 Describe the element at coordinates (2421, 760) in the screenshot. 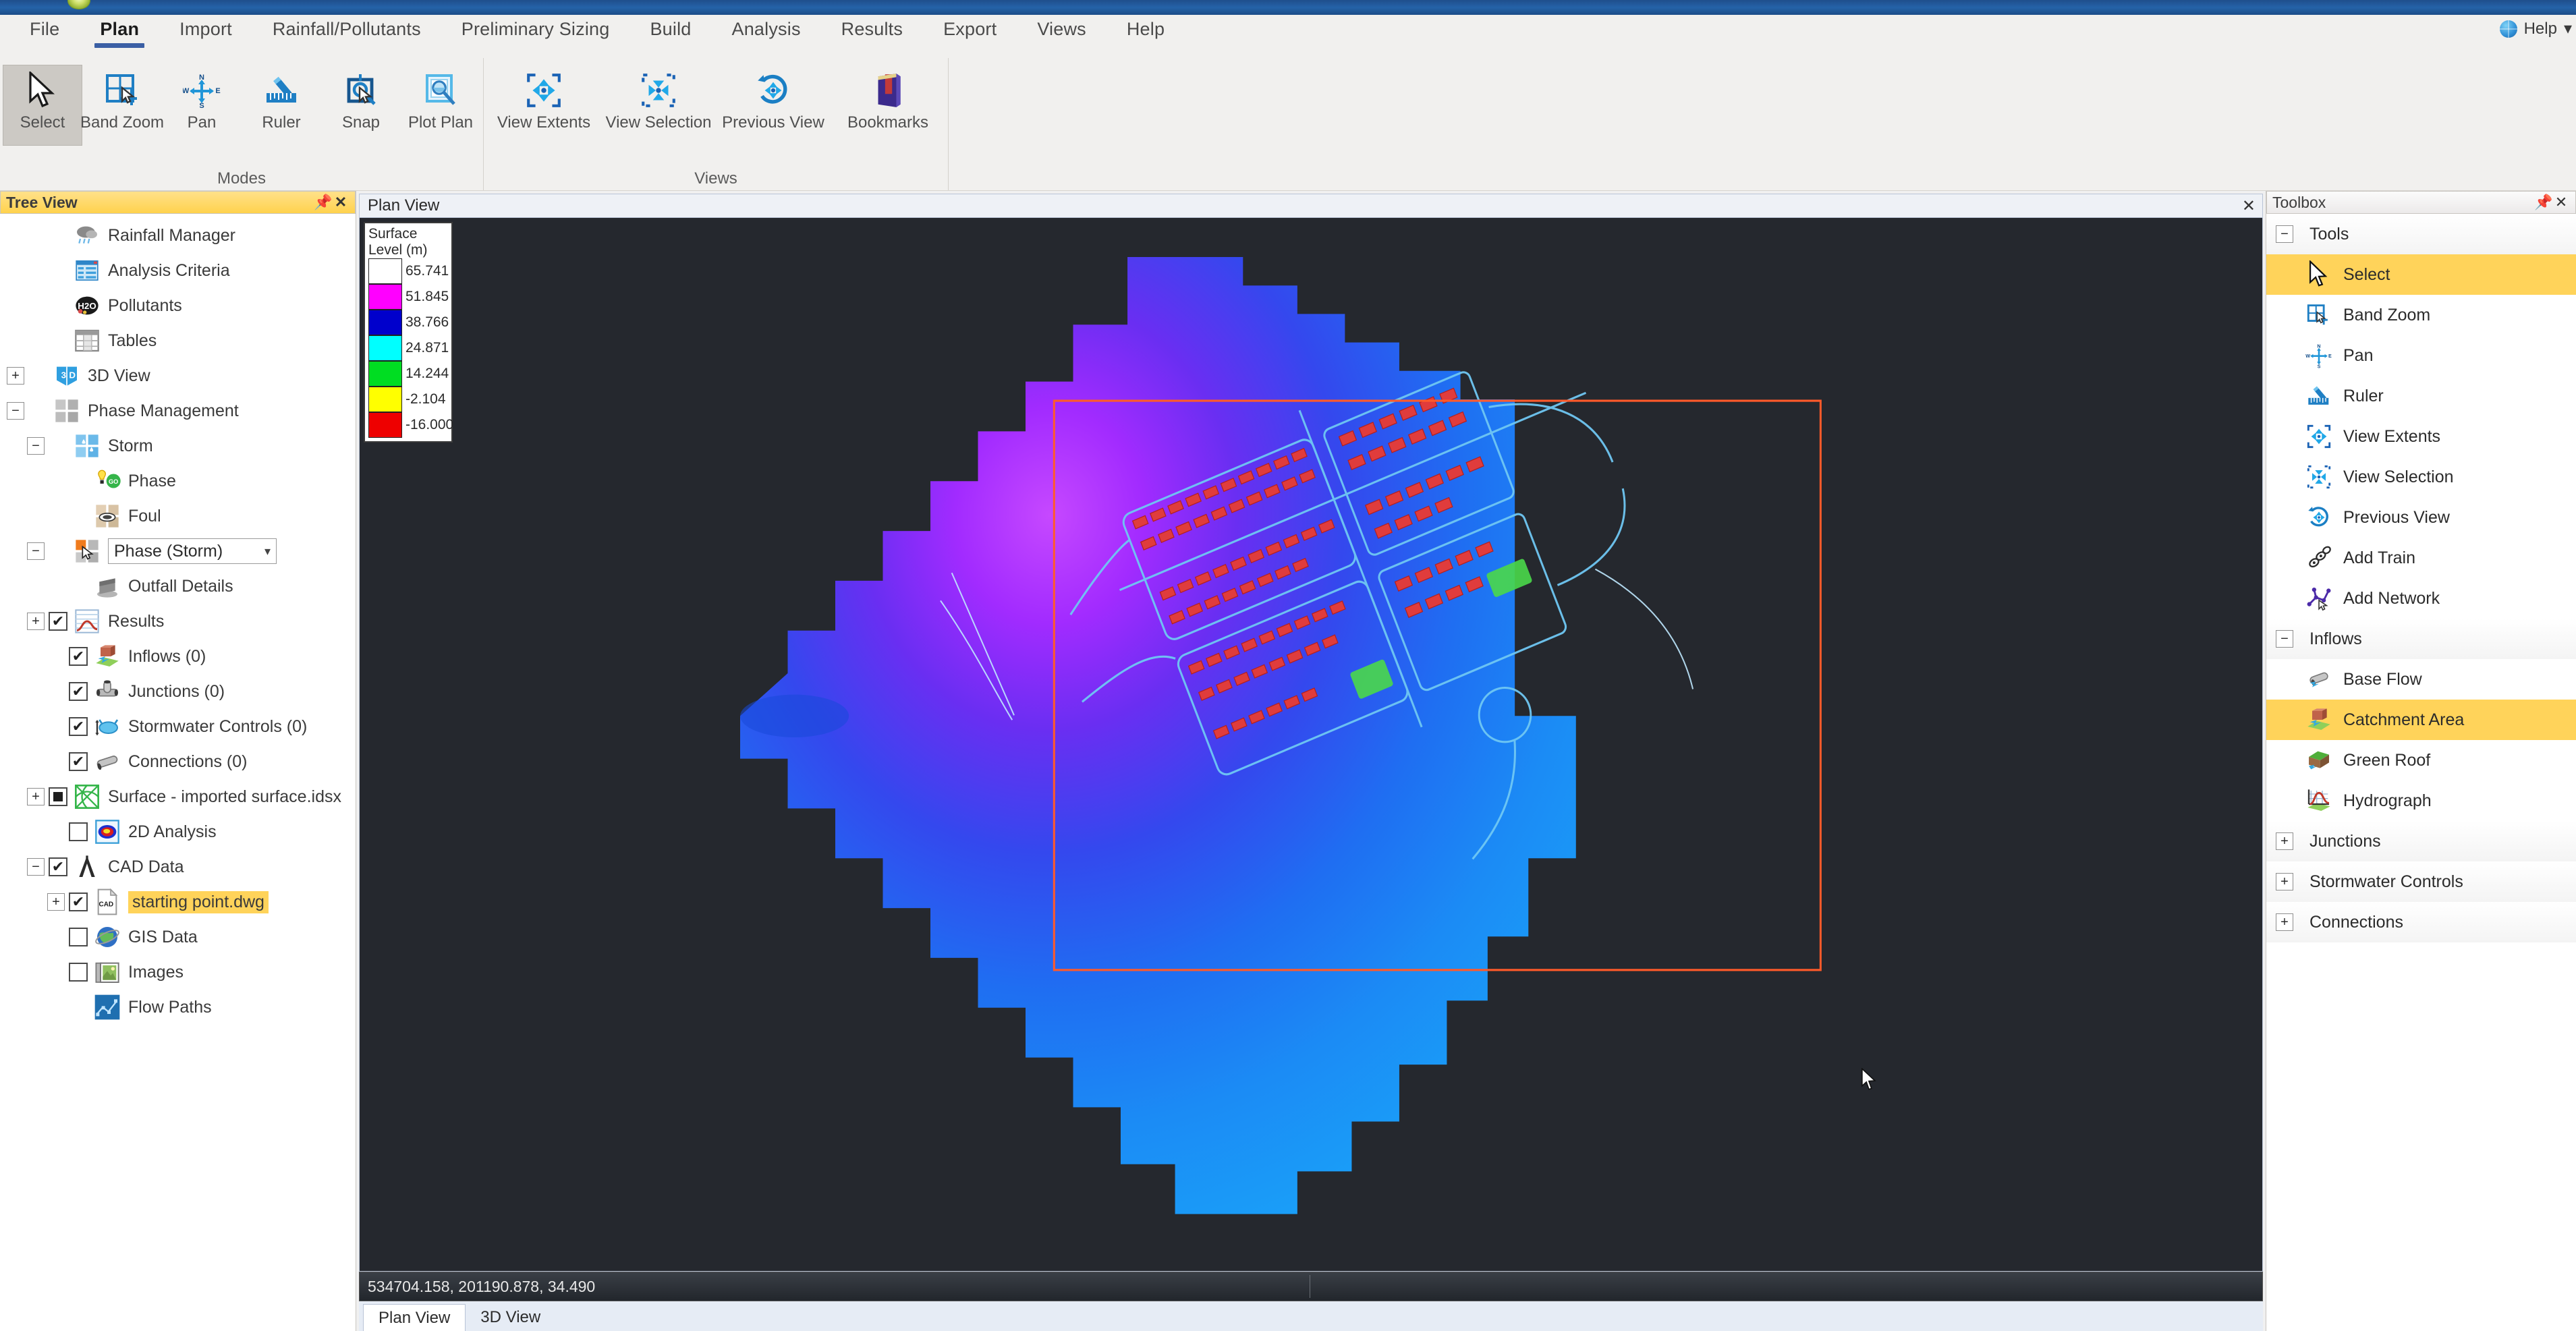

I see `toolbox-item-green-roof: Green Roof` at that location.